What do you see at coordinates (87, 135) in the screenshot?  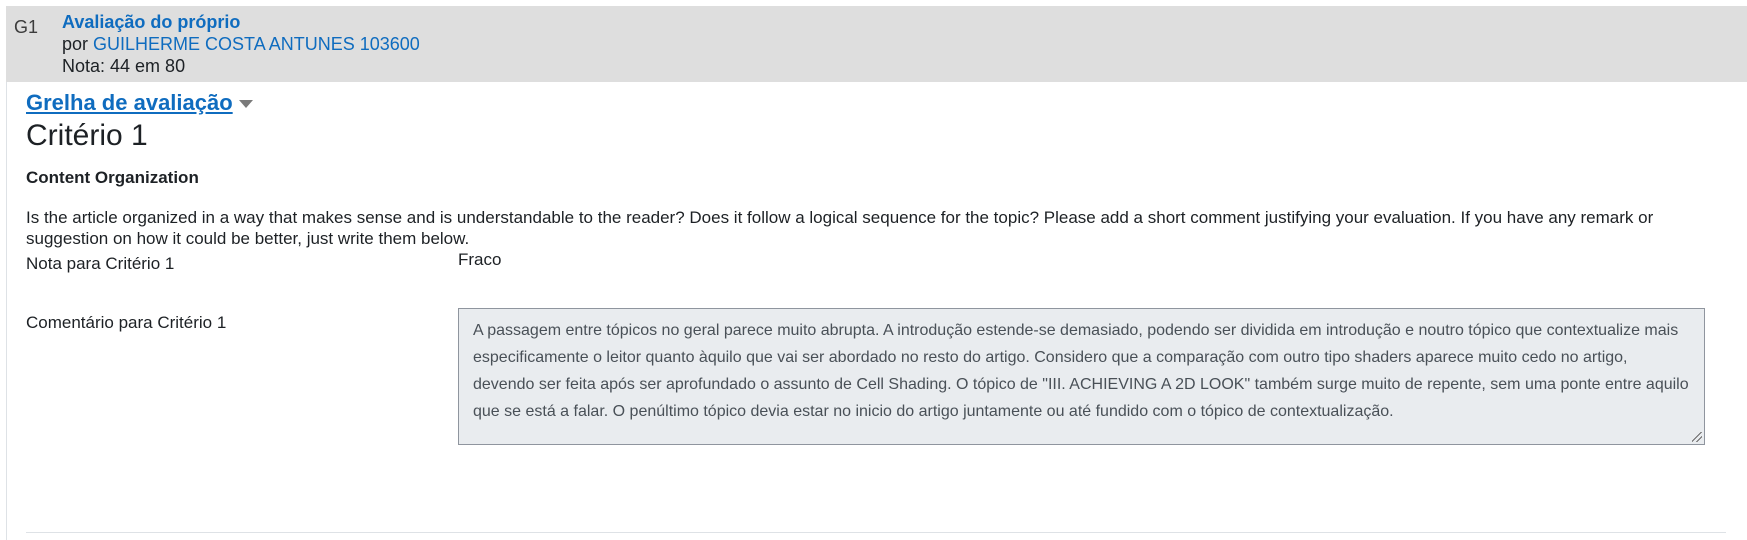 I see `criterion-title: Critério 1` at bounding box center [87, 135].